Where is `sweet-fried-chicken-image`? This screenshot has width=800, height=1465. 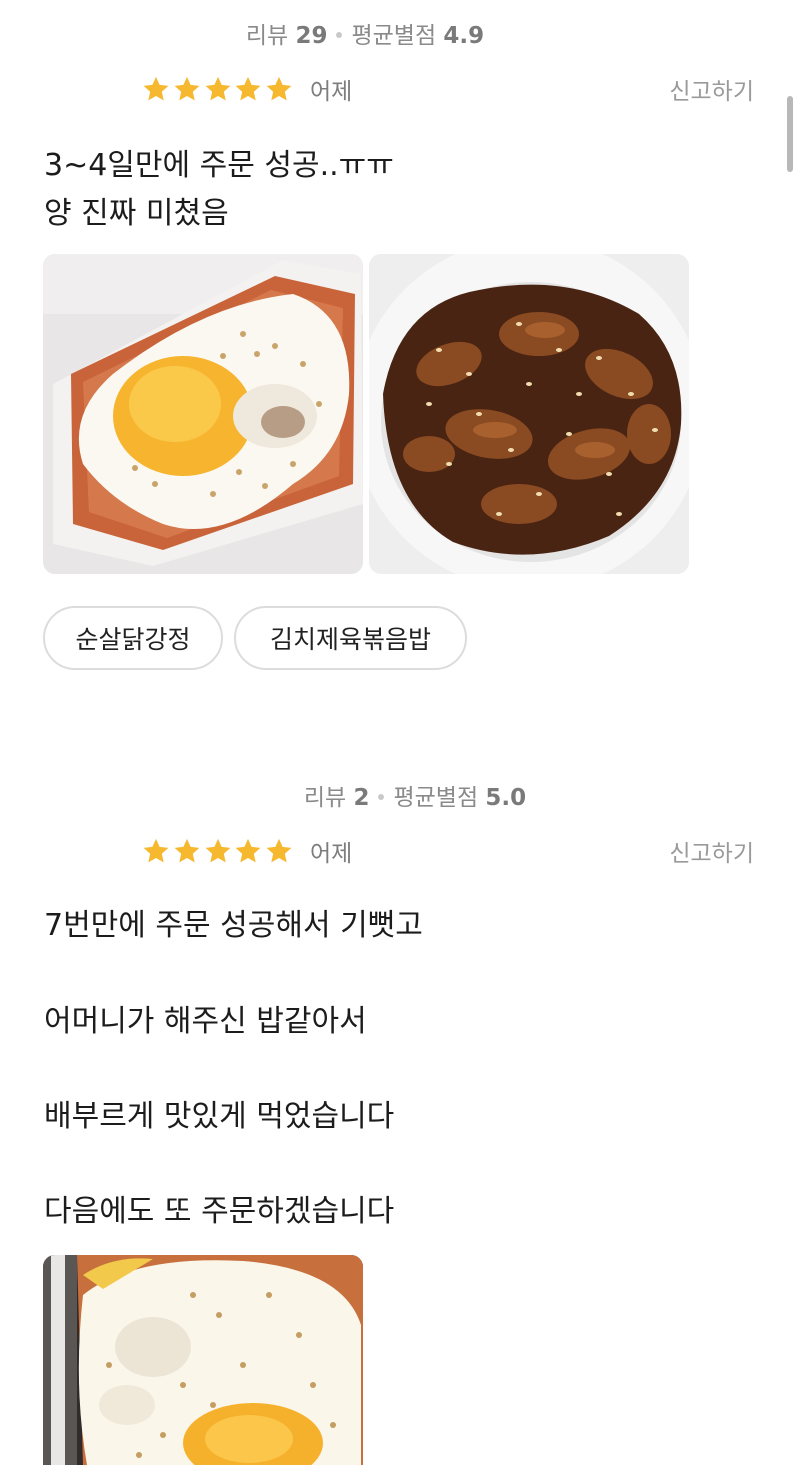 sweet-fried-chicken-image is located at coordinates (529, 414).